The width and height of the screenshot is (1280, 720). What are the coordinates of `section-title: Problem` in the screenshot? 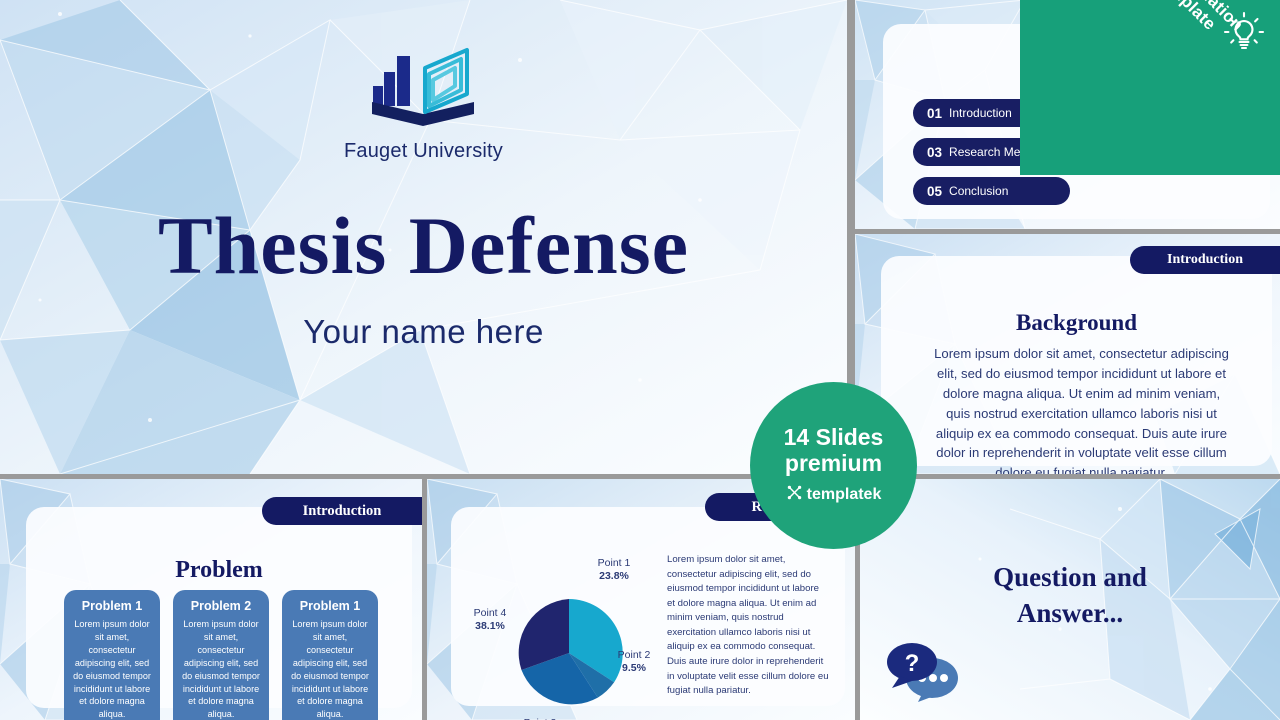 It's located at (219, 570).